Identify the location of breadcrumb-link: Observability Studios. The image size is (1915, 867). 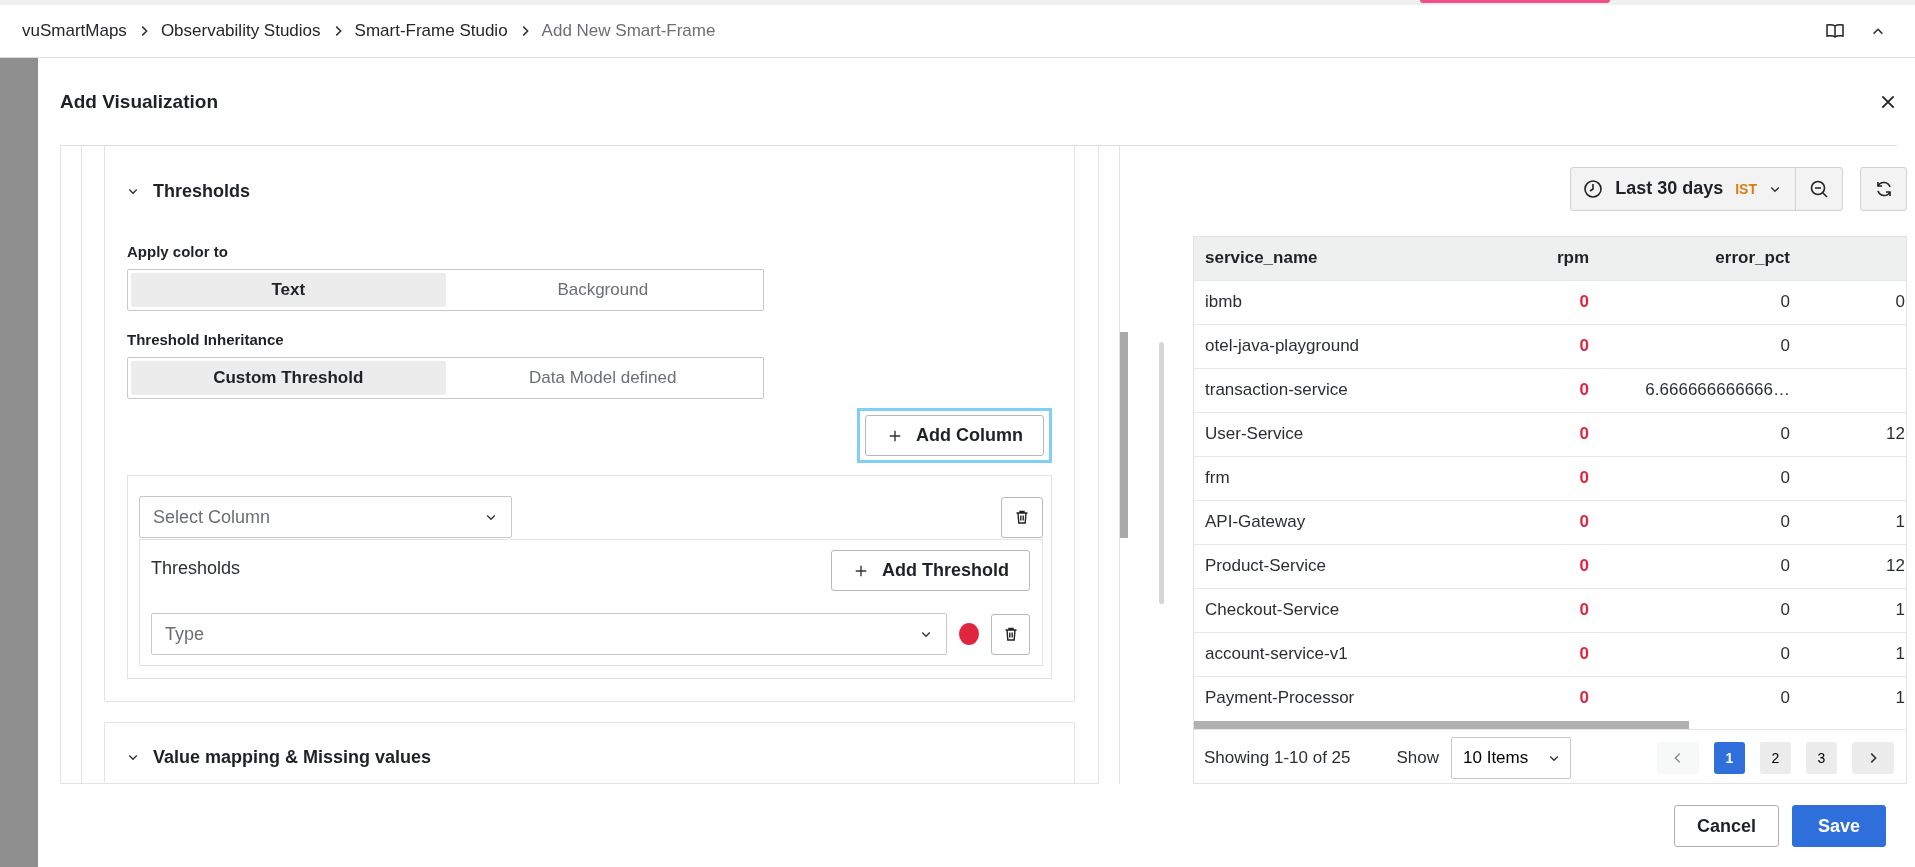
(240, 31).